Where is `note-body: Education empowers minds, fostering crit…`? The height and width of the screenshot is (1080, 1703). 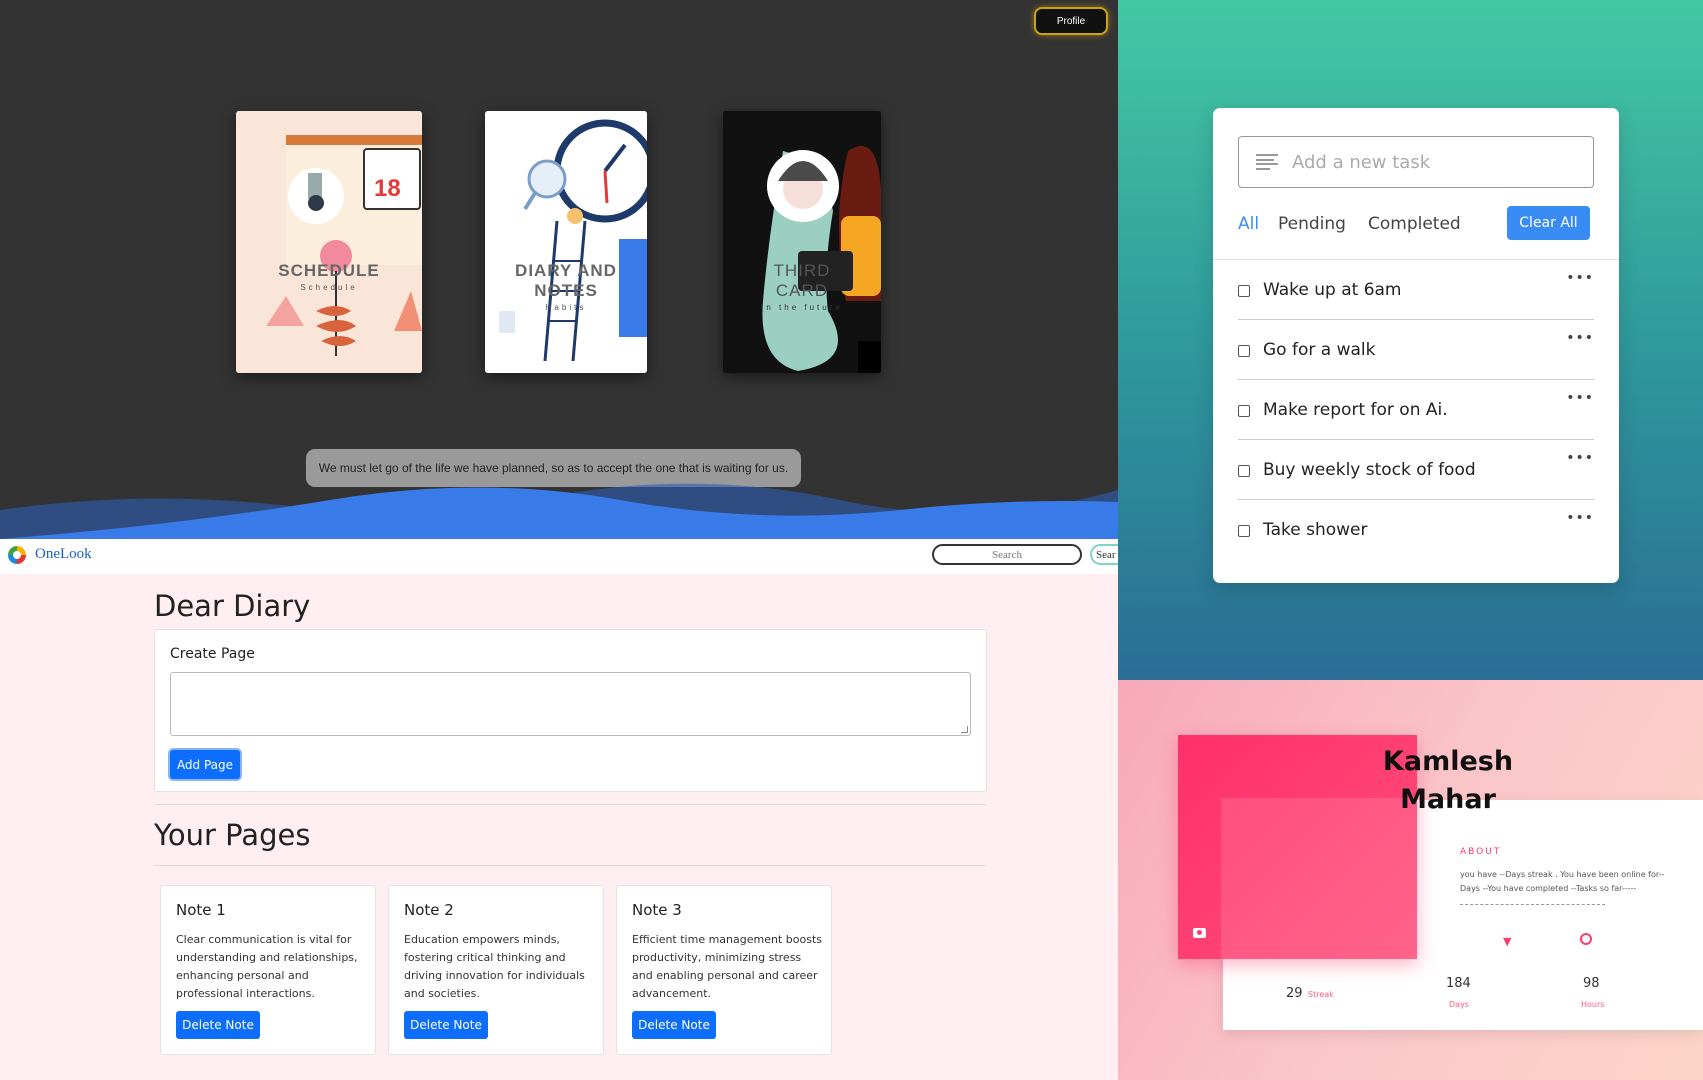 note-body: Education empowers minds, fostering crit… is located at coordinates (494, 966).